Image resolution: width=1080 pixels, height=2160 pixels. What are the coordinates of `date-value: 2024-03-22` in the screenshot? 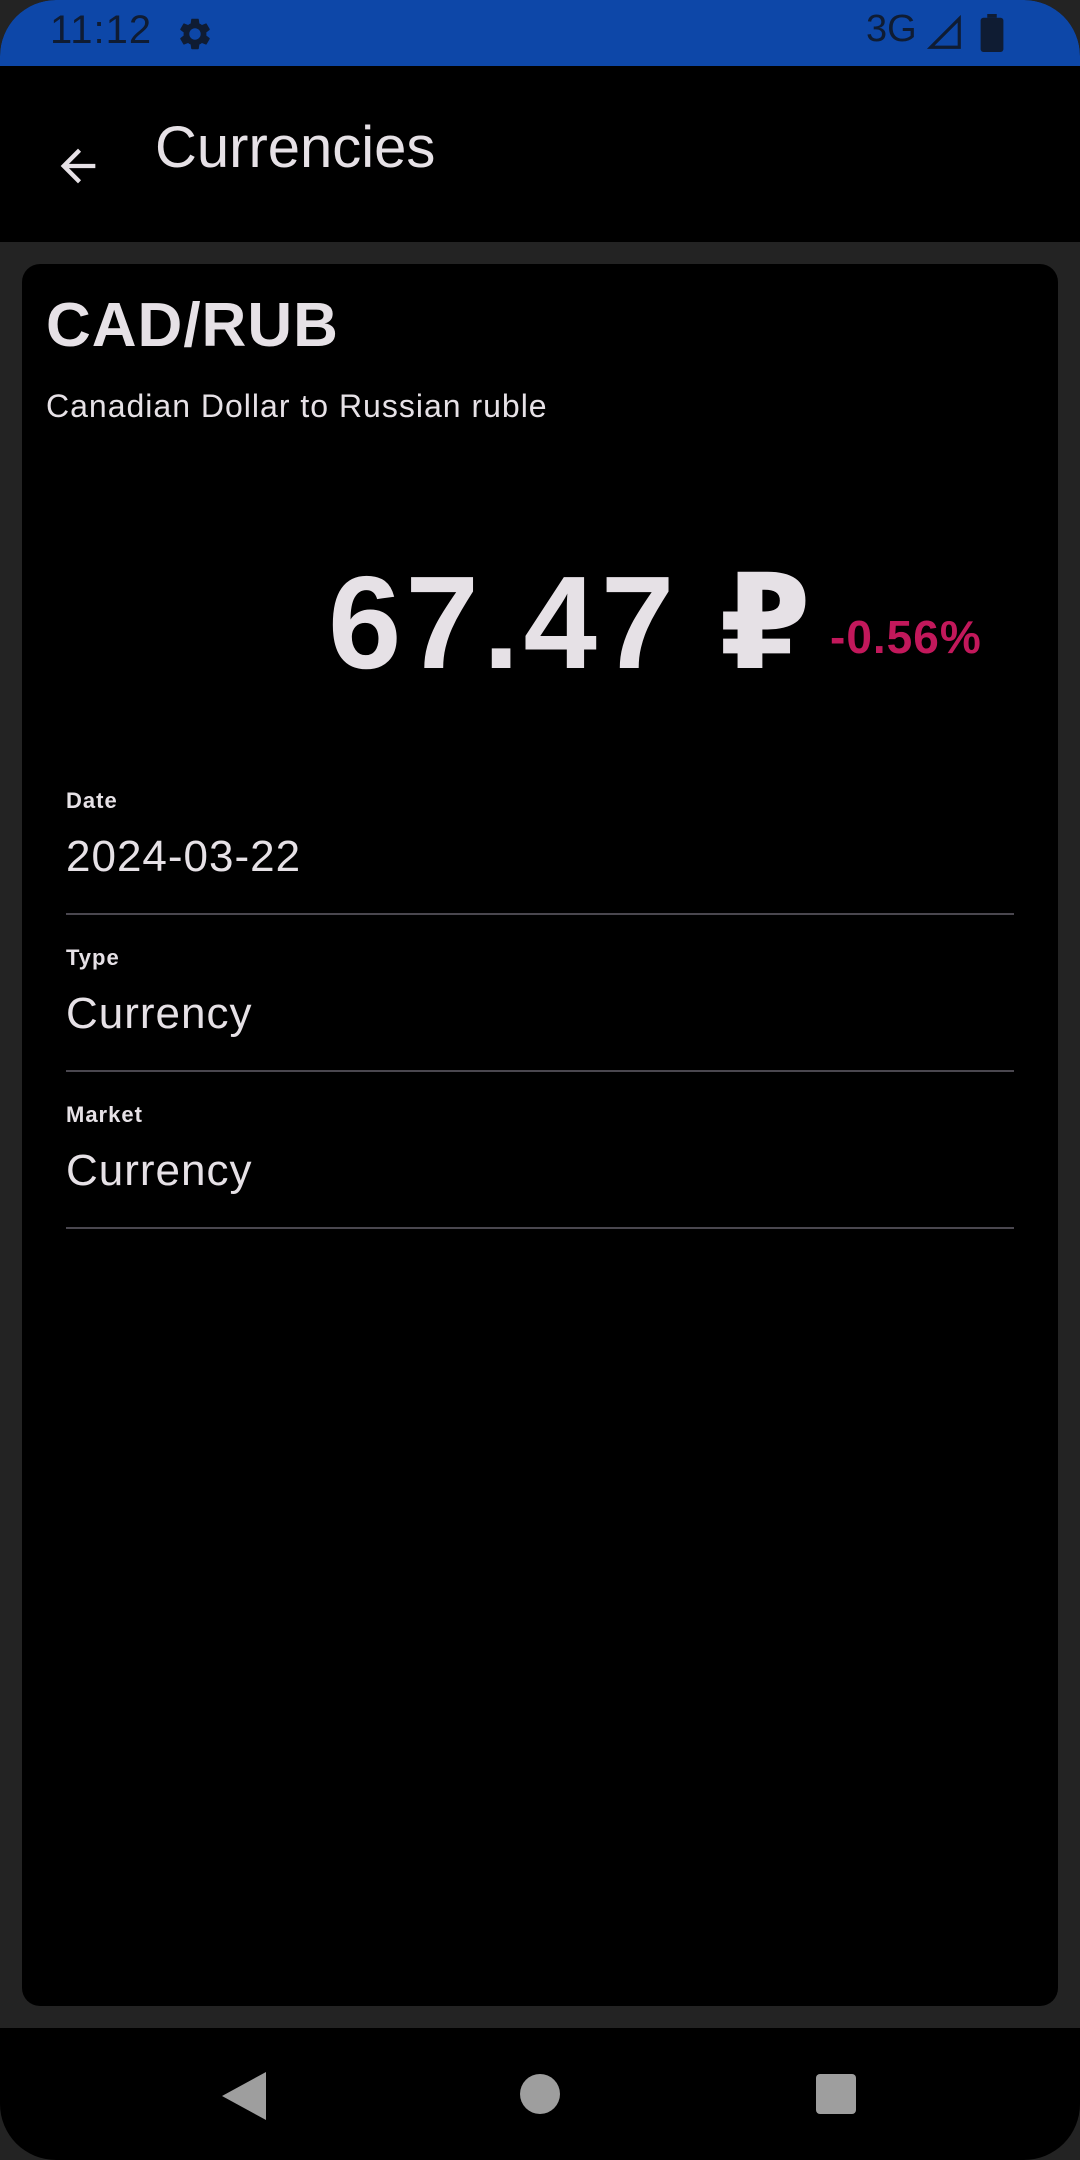 It's located at (184, 856).